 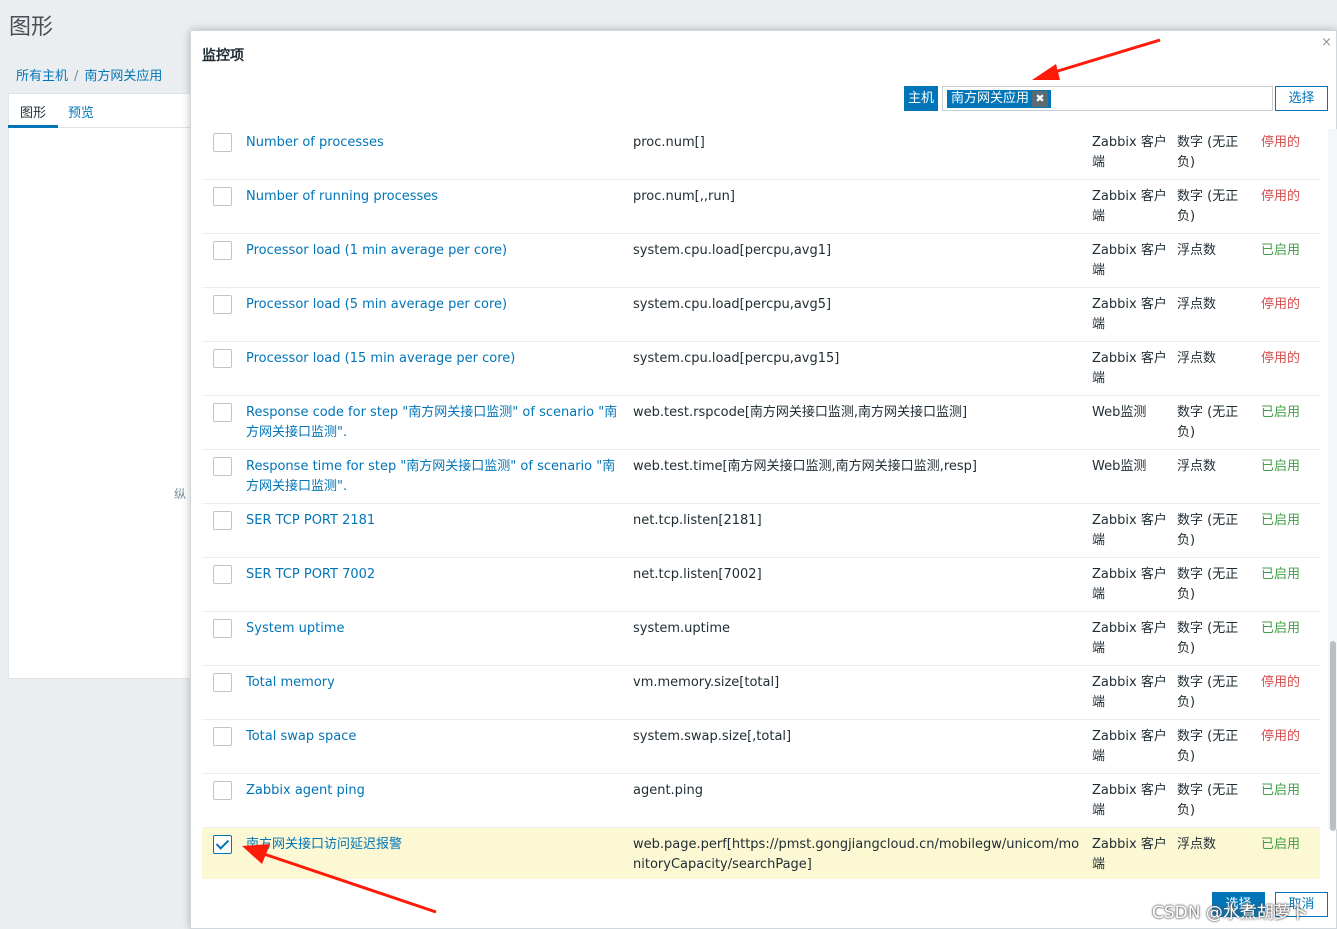 What do you see at coordinates (436, 791) in the screenshot?
I see `item-name-link: Zabbix agent ping` at bounding box center [436, 791].